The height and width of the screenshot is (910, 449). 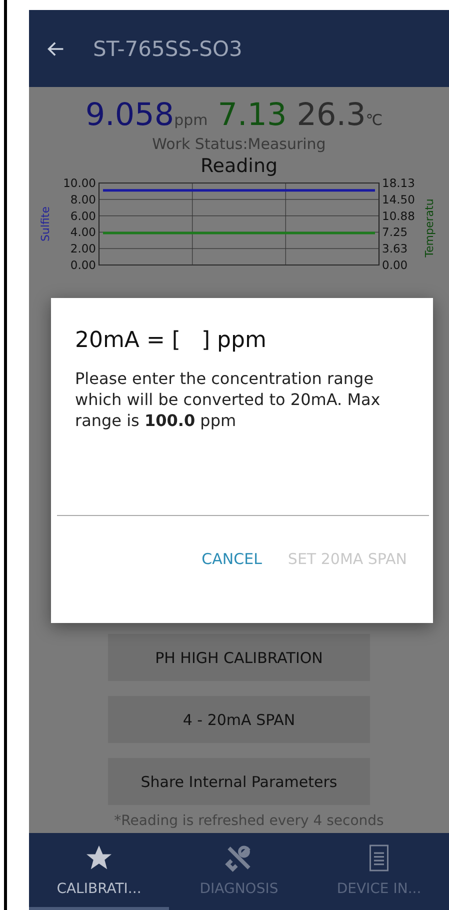 What do you see at coordinates (239, 166) in the screenshot?
I see `chart-title: Reading` at bounding box center [239, 166].